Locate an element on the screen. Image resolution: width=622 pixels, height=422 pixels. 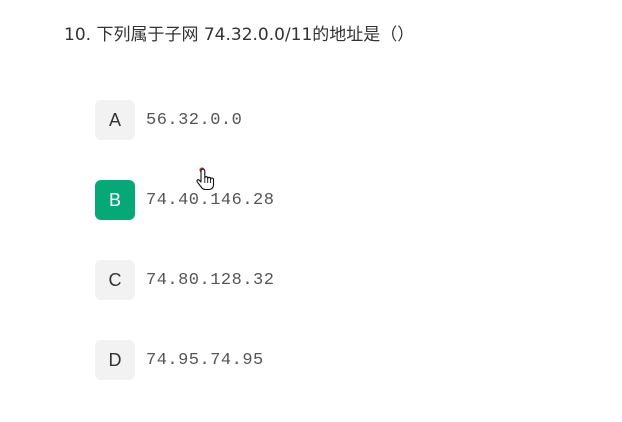
option-letter-d: D is located at coordinates (115, 360).